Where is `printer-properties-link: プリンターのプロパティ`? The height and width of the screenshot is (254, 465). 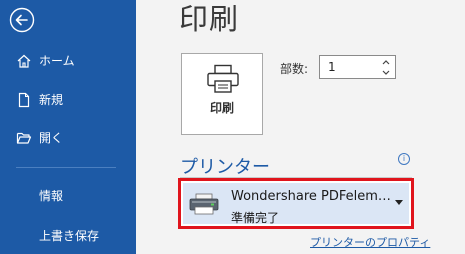 printer-properties-link: プリンターのプロパティ is located at coordinates (370, 242).